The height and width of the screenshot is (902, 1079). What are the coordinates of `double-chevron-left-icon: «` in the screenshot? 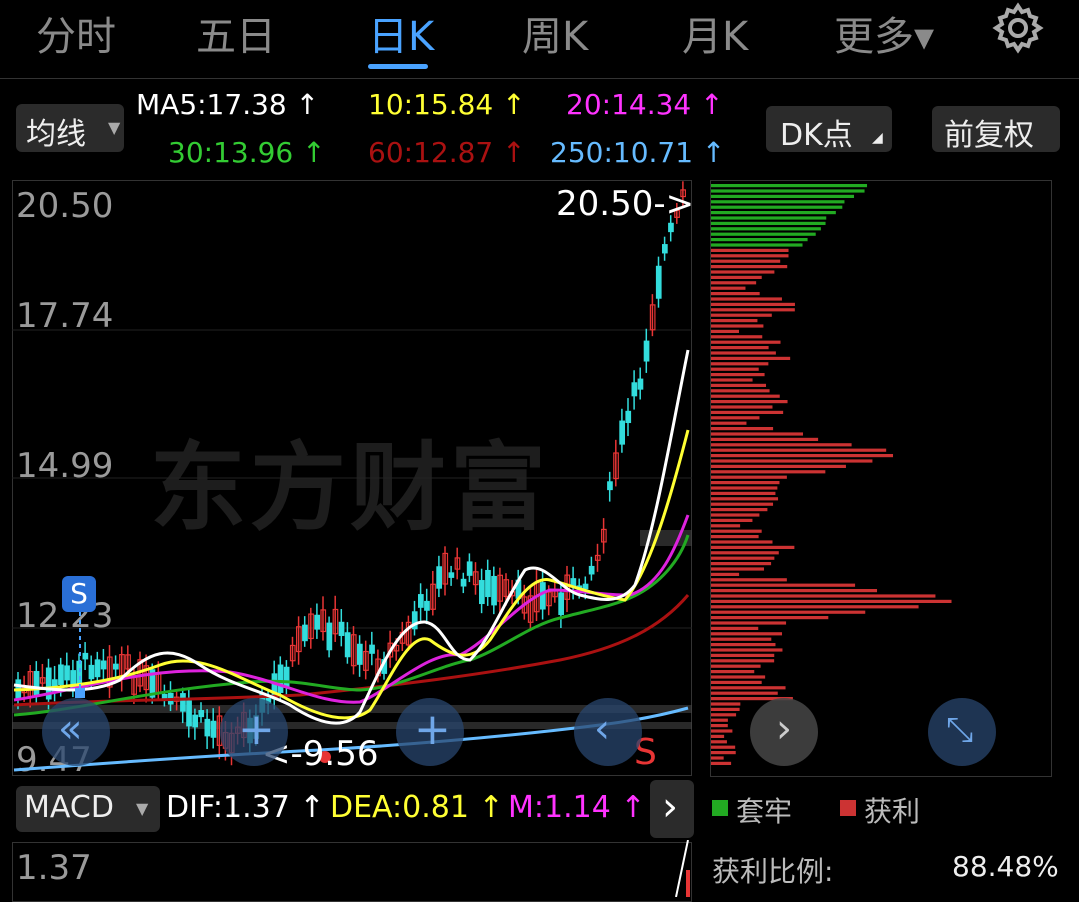 It's located at (70, 729).